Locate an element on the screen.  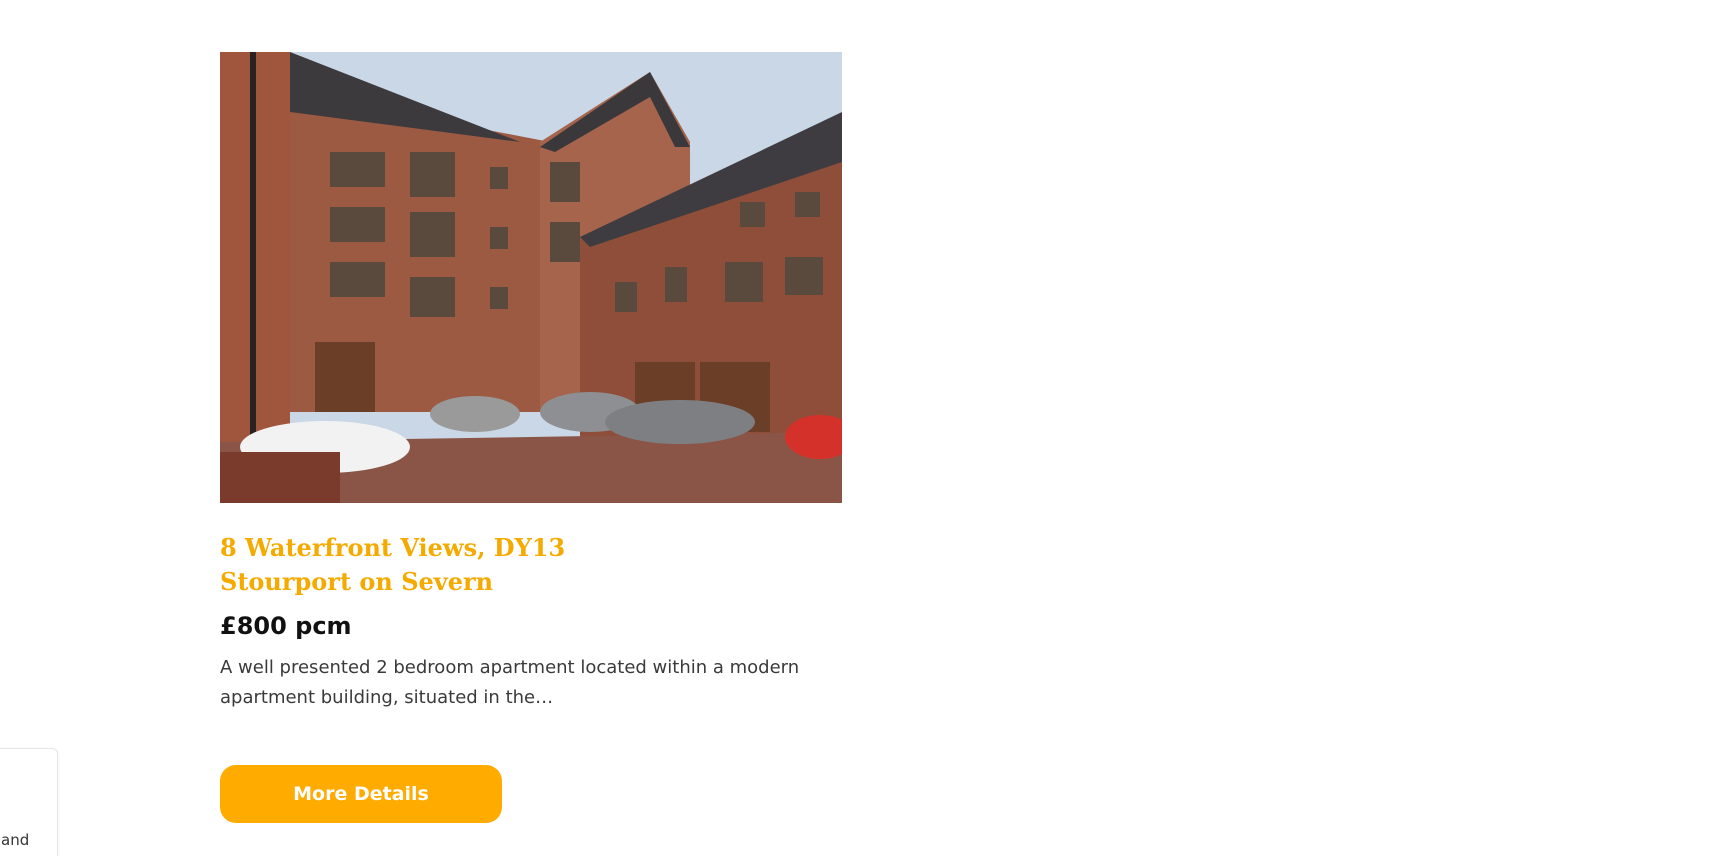
side-widget: and is located at coordinates (29, 802).